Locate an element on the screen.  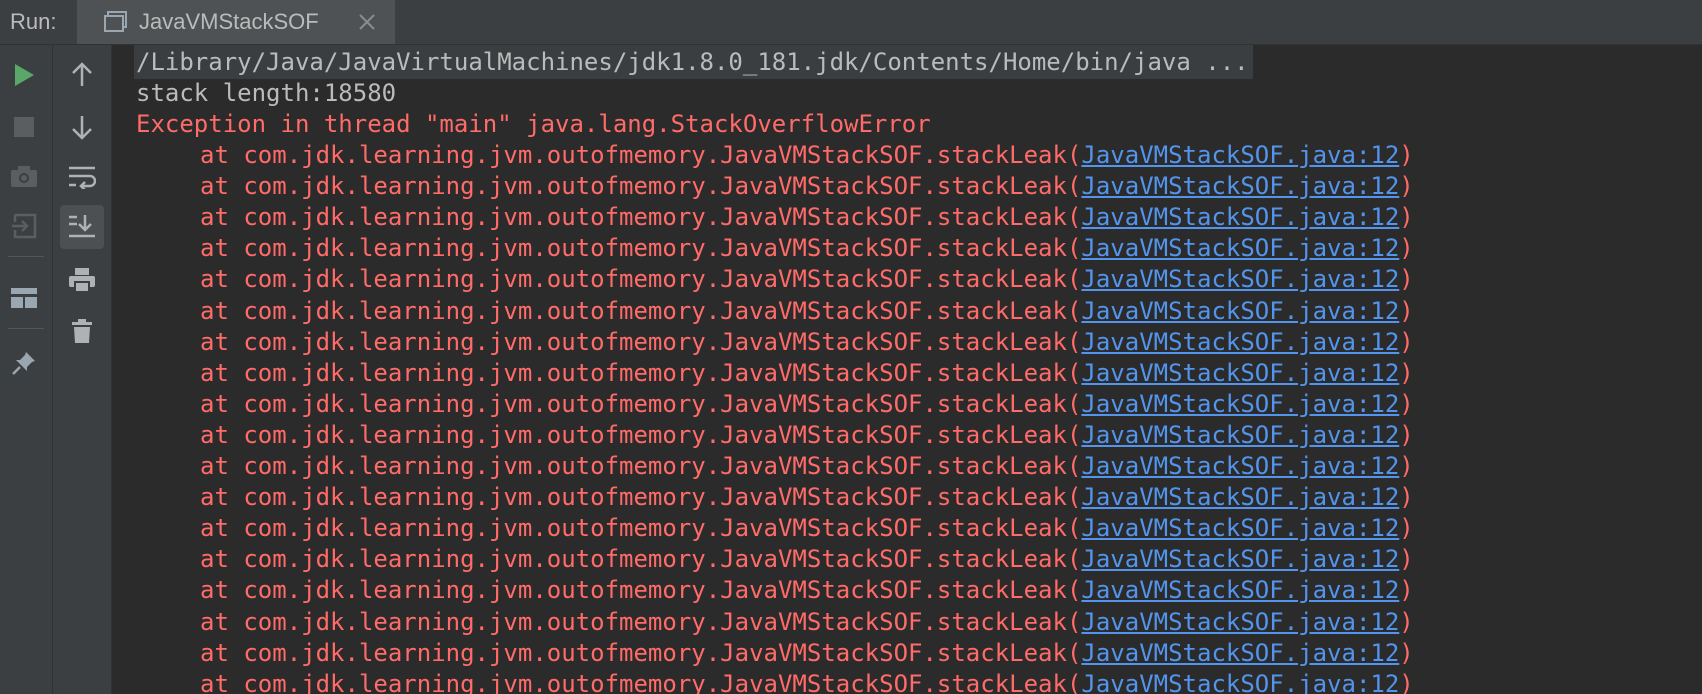
run-label: Run: is located at coordinates (33, 21).